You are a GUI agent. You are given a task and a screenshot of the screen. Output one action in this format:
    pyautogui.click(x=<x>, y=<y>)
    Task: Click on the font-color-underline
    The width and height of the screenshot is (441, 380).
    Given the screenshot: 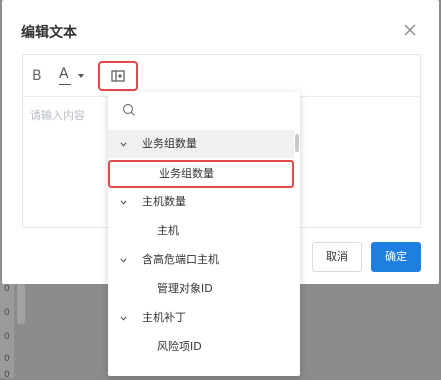 What is the action you would take?
    pyautogui.click(x=65, y=84)
    